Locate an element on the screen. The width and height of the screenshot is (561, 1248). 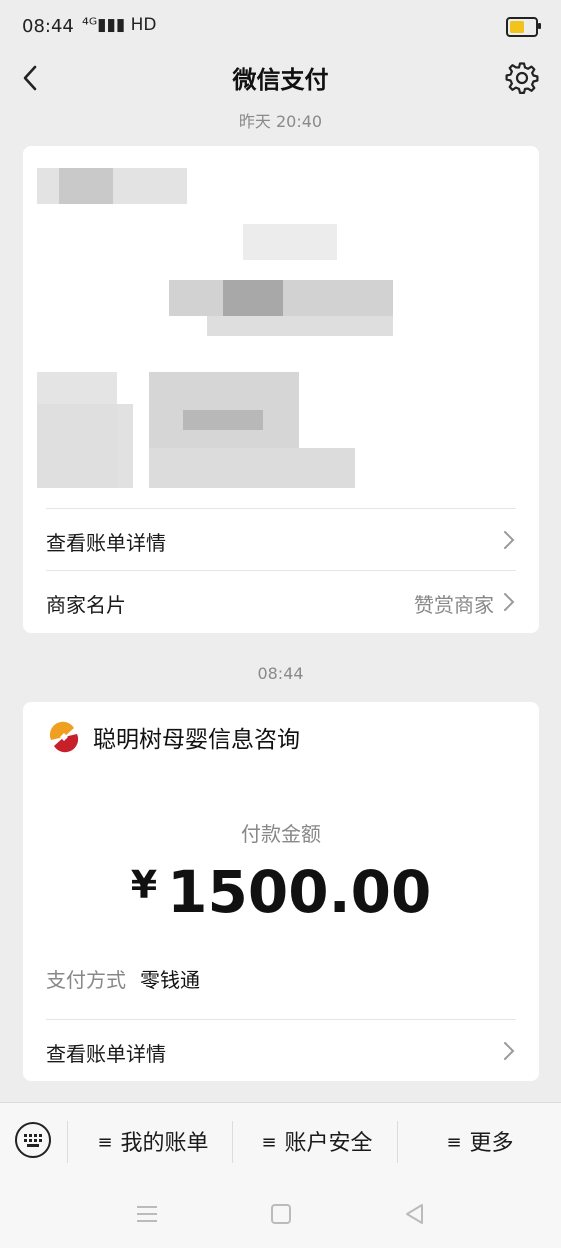
nav-bar: 微信支付 is located at coordinates (280, 78).